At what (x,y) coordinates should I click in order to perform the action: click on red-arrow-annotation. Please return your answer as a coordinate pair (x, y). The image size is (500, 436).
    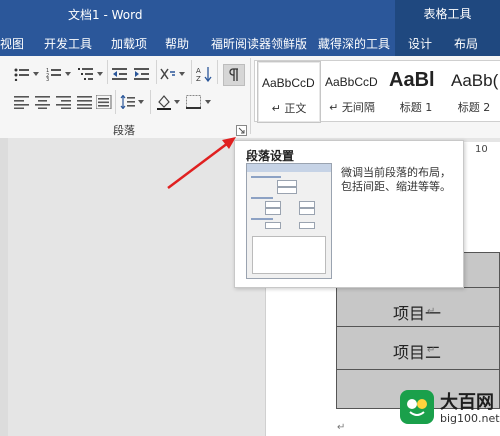
    Looking at the image, I should click on (201, 163).